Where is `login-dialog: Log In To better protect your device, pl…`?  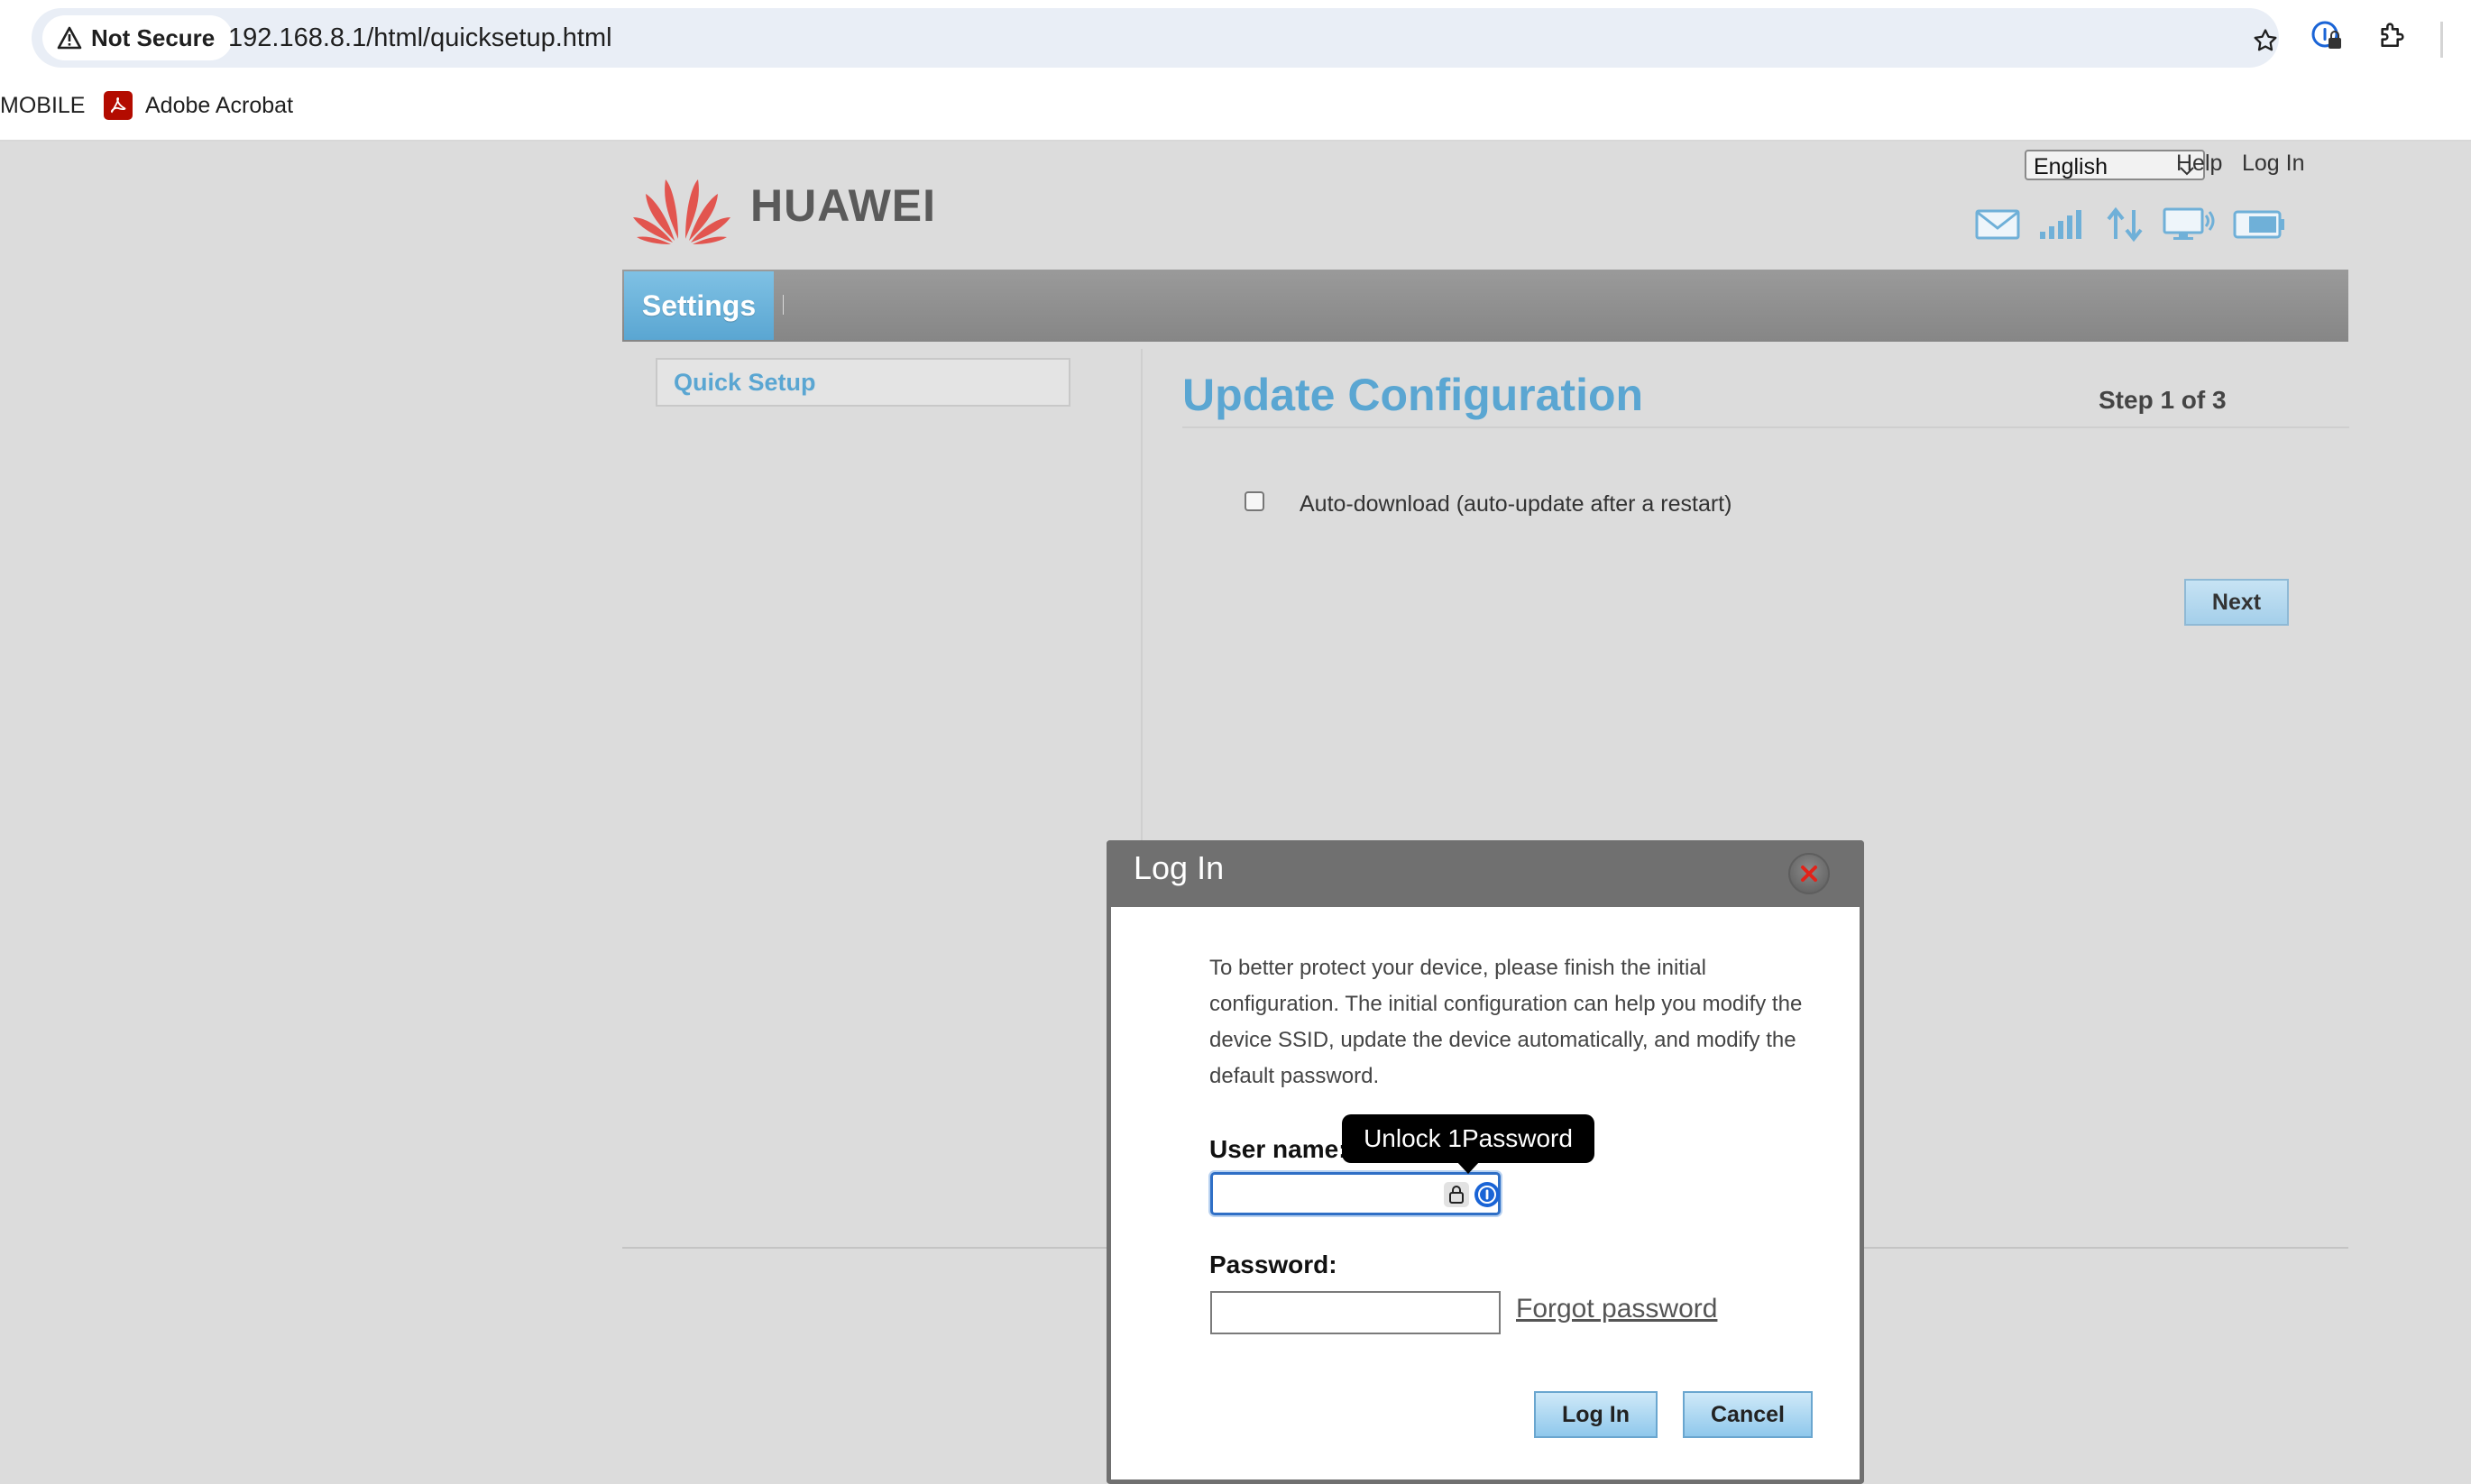
login-dialog: Log In To better protect your device, pl… is located at coordinates (1485, 1162).